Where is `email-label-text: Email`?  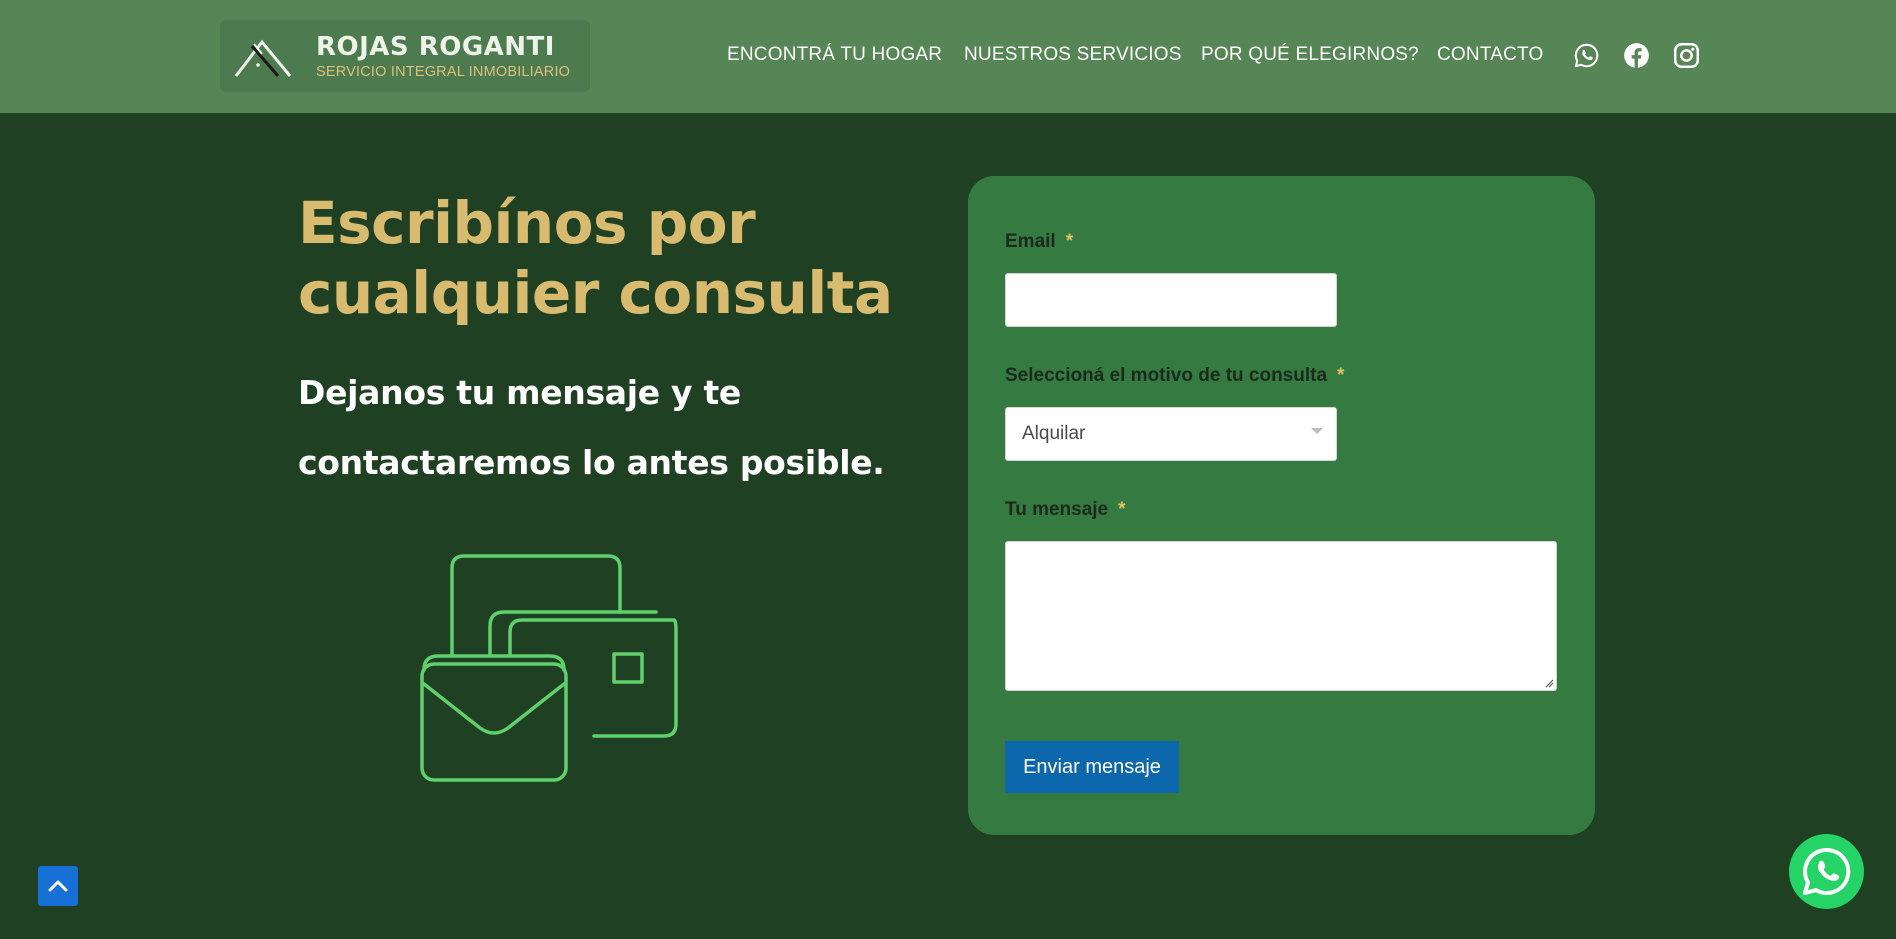
email-label-text: Email is located at coordinates (1030, 241).